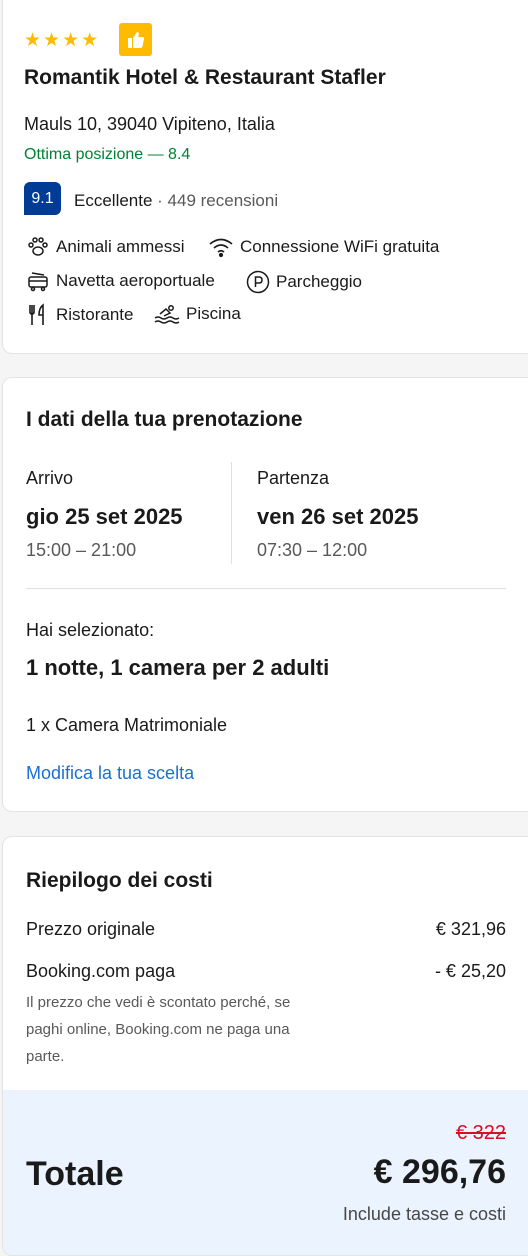  What do you see at coordinates (167, 314) in the screenshot?
I see `pool-icon` at bounding box center [167, 314].